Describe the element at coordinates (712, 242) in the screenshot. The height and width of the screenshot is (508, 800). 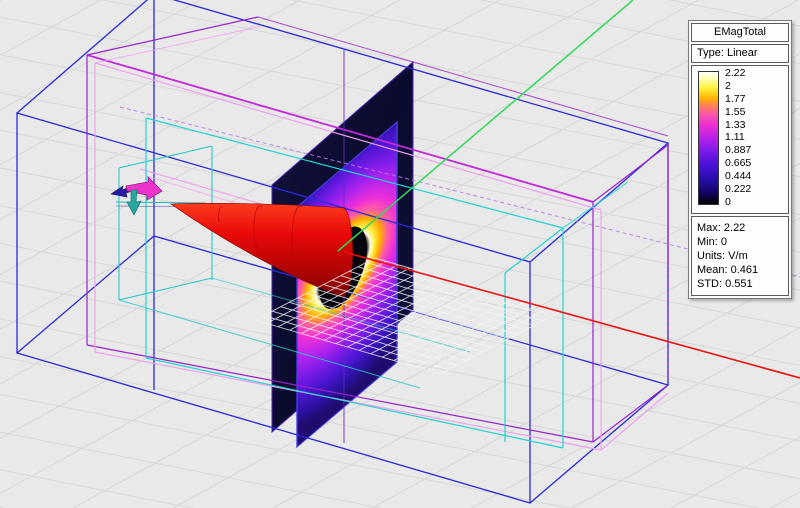
I see `stat-row: Min: 0` at that location.